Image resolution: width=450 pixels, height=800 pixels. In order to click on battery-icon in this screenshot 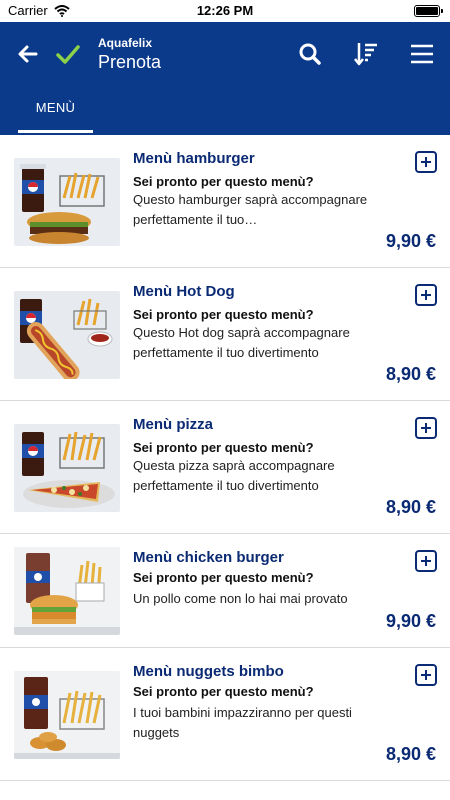, I will do `click(428, 11)`.